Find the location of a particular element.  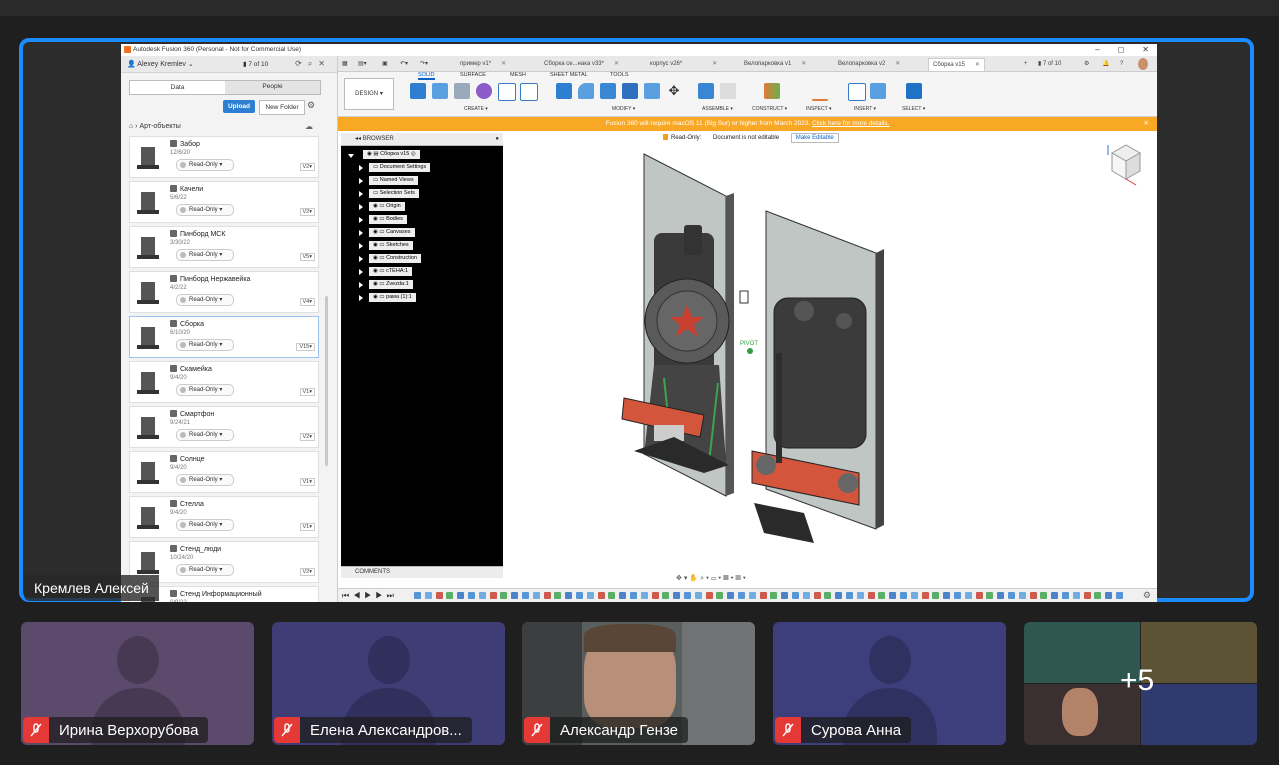

user-menu: 👤 Alexey Kremlev ⌄ is located at coordinates (160, 64).